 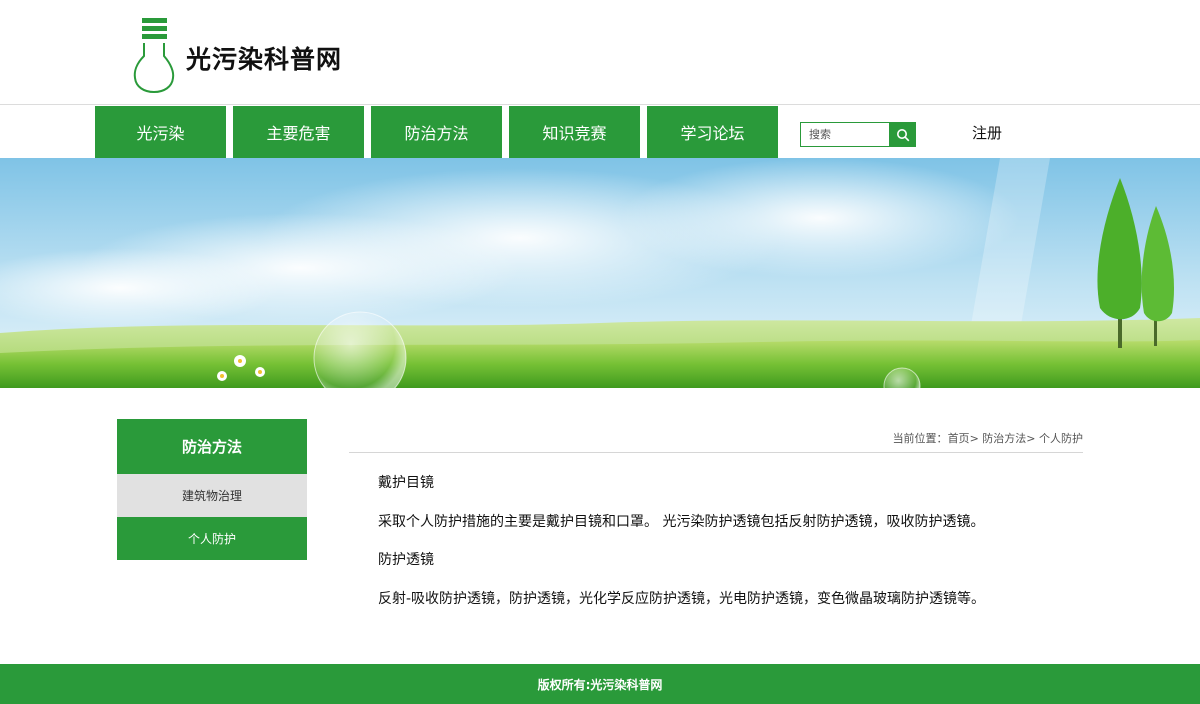 I want to click on main-nav: 光污染 主要危害 防治方法 知识竞赛 学习论坛, so click(x=600, y=132).